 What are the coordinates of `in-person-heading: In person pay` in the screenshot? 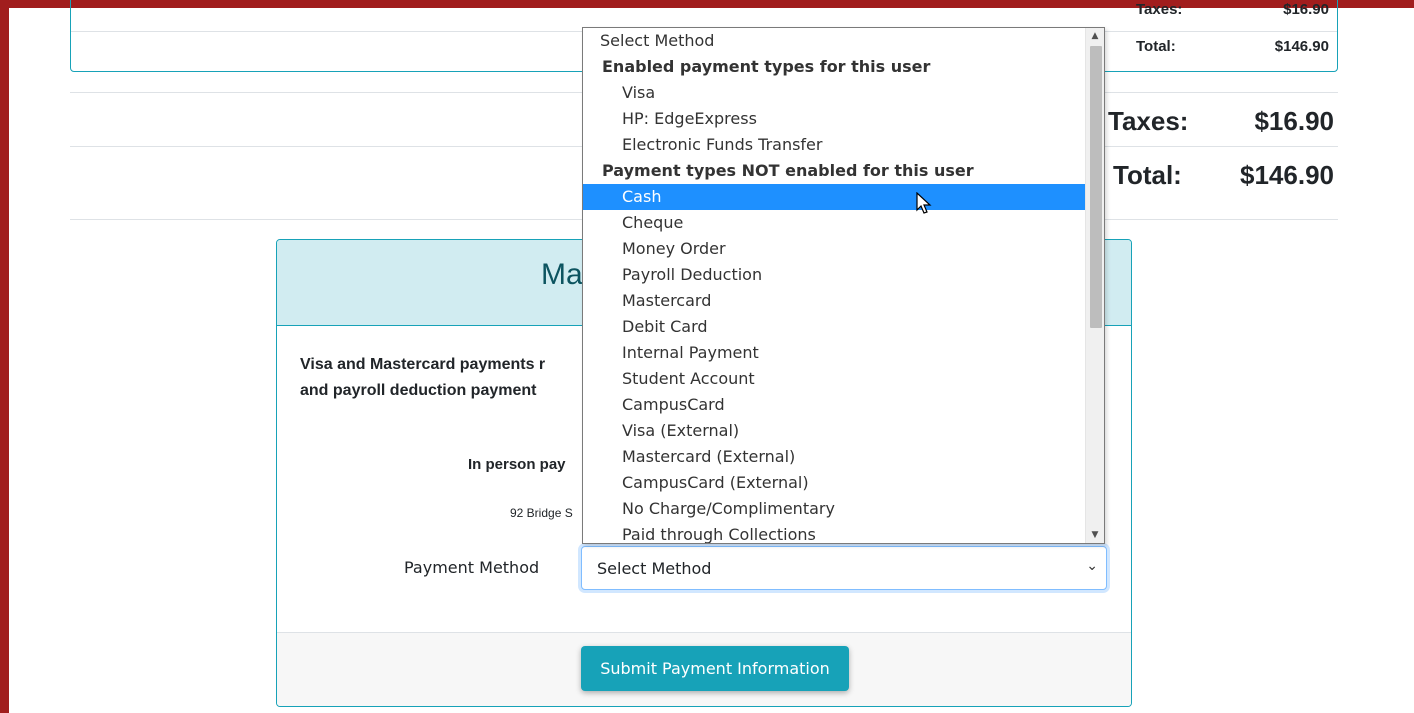 It's located at (517, 464).